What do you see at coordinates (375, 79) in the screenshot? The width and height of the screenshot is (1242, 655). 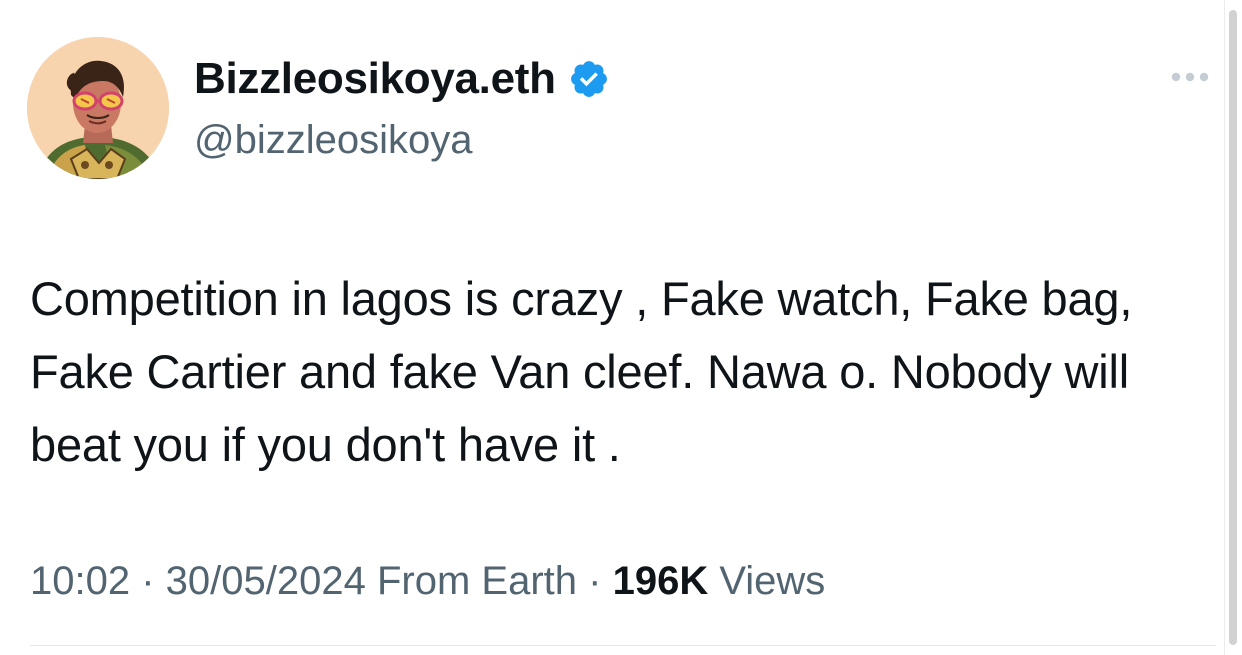 I see `author-display-name: Bizzleosikoya.eth` at bounding box center [375, 79].